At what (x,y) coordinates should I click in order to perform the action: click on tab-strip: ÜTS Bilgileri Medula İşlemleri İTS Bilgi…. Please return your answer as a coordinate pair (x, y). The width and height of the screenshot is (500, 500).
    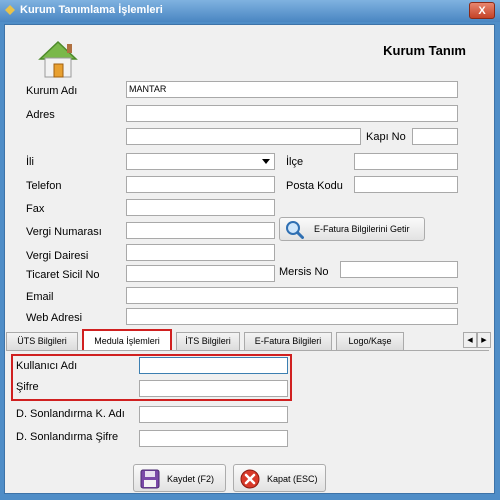
    Looking at the image, I should click on (248, 340).